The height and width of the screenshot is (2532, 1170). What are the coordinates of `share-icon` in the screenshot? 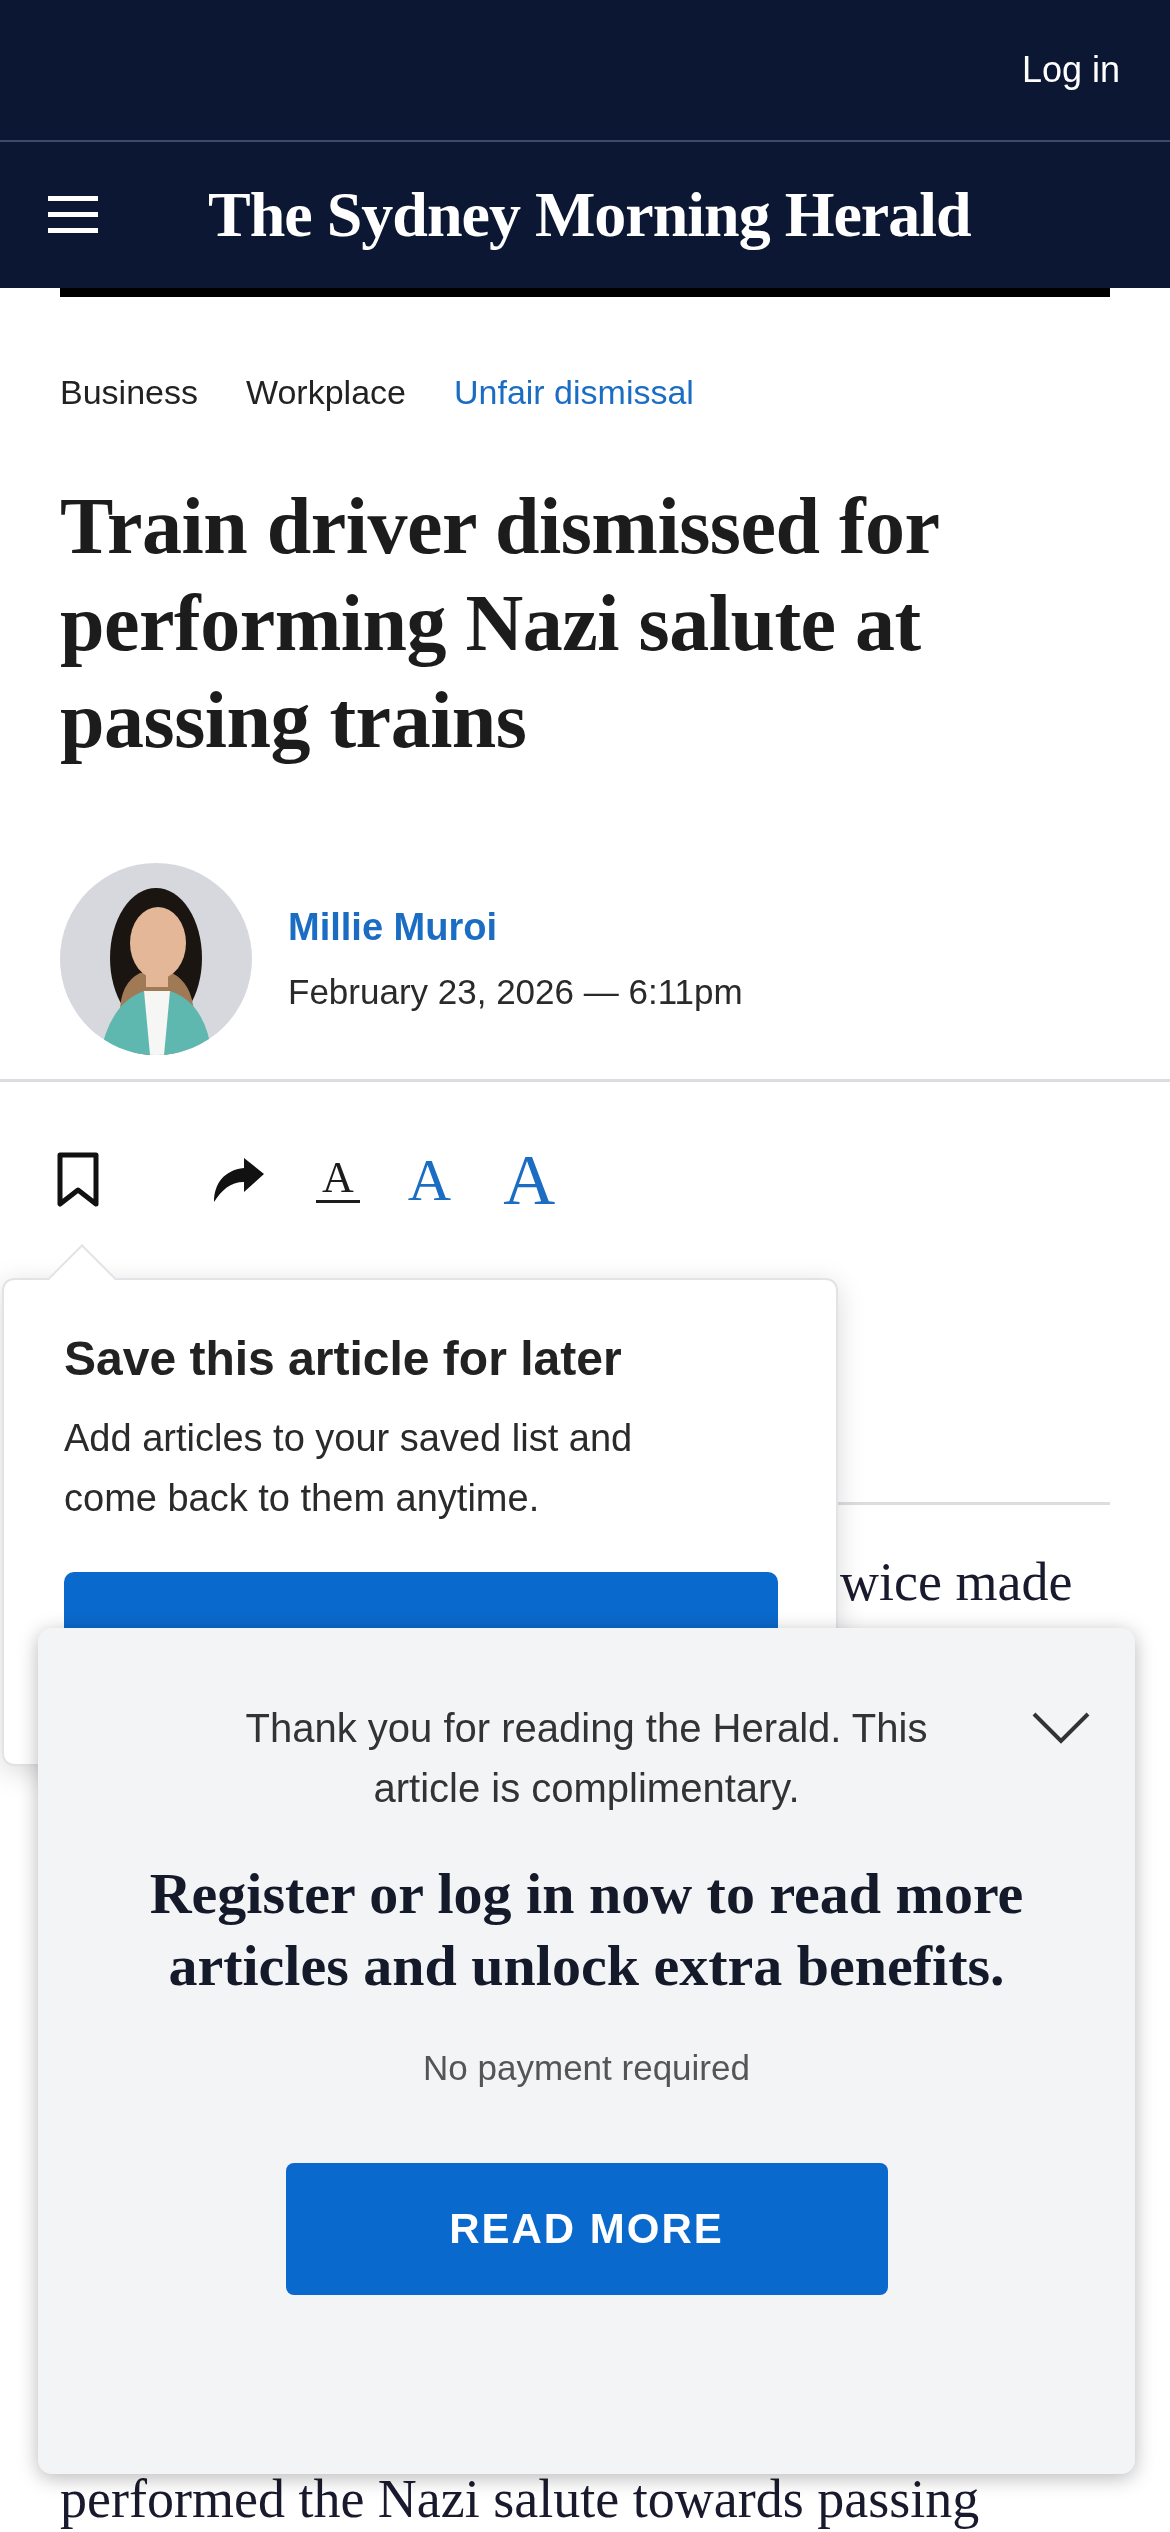 It's located at (239, 1179).